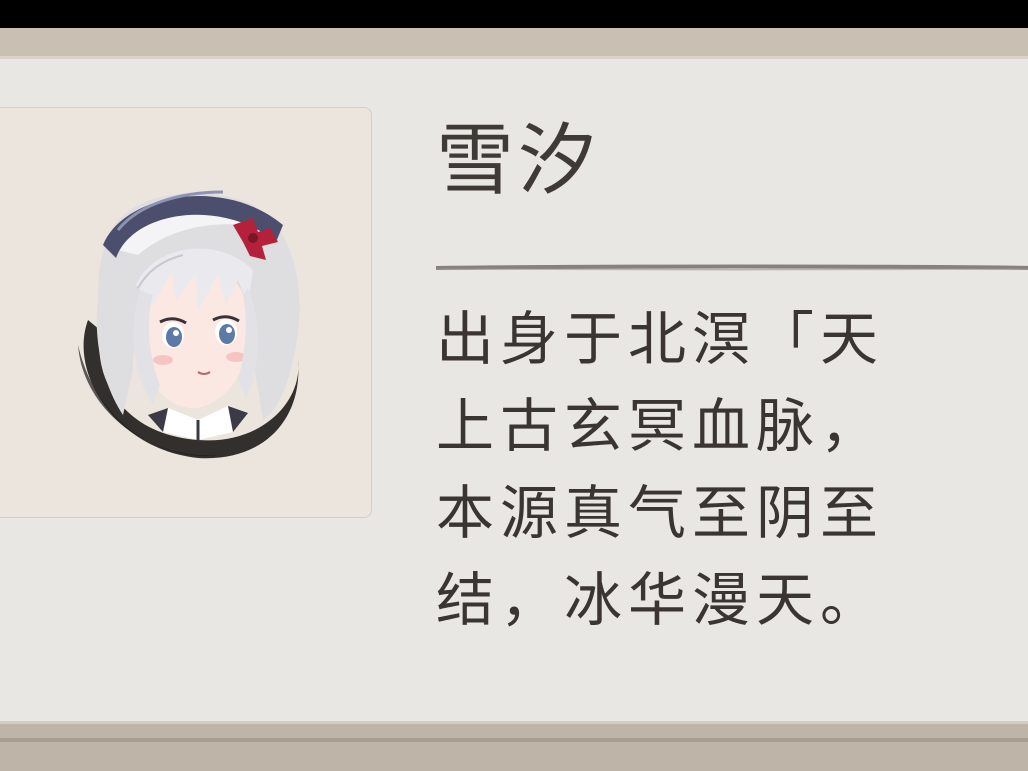 The image size is (1028, 771). What do you see at coordinates (660, 339) in the screenshot?
I see `description-line-1: 出身于北溟「天` at bounding box center [660, 339].